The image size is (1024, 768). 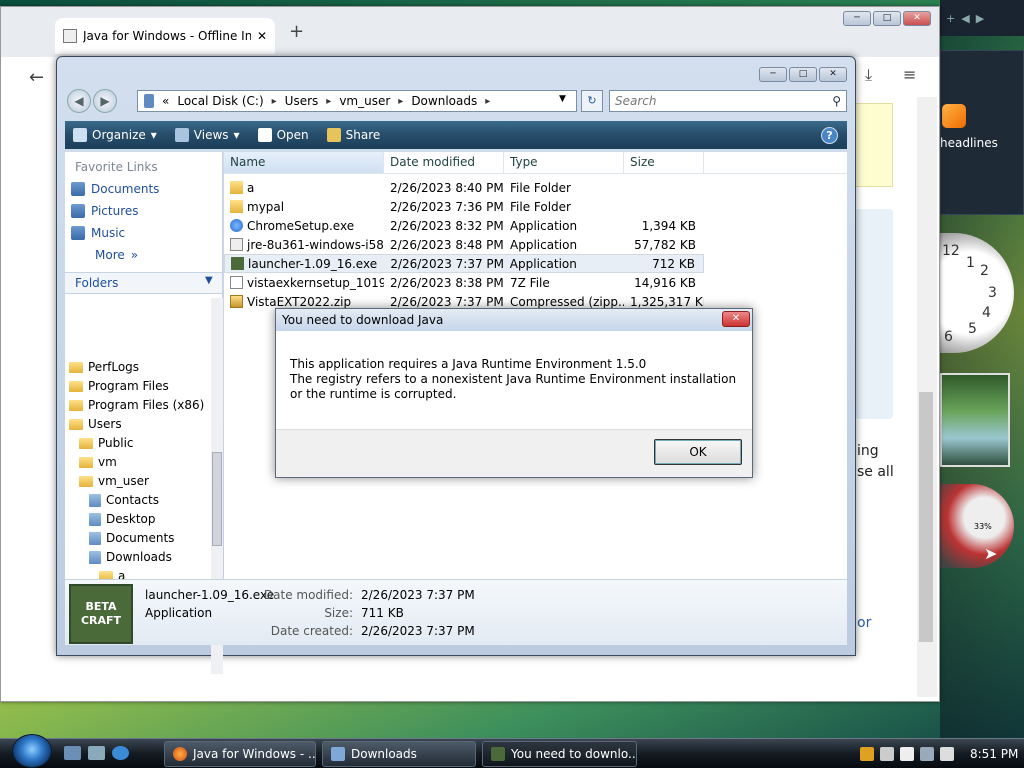 What do you see at coordinates (464, 206) in the screenshot?
I see `file-row: mypal 2/26/2023 7:36 PM File Folder` at bounding box center [464, 206].